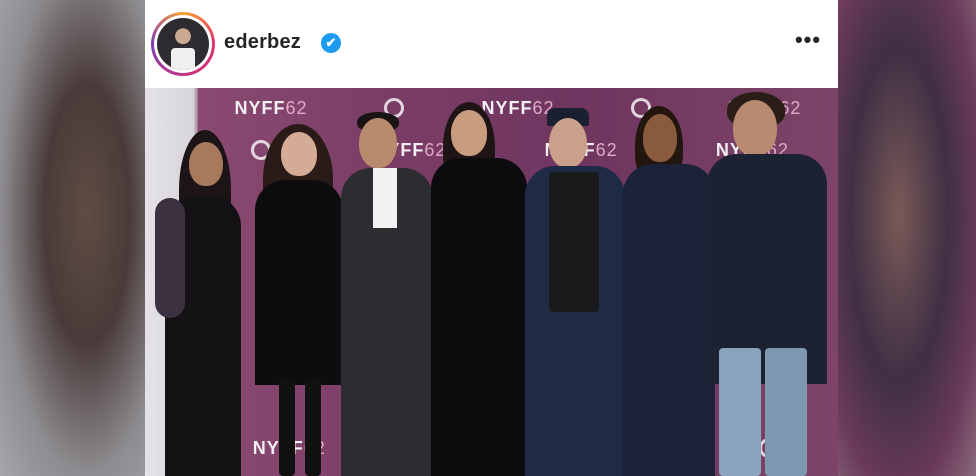 Image resolution: width=976 pixels, height=476 pixels. What do you see at coordinates (262, 42) in the screenshot?
I see `username: ederbez` at bounding box center [262, 42].